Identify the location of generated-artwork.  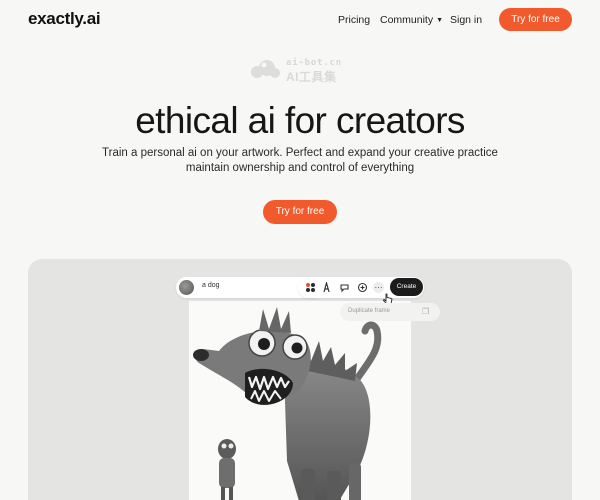
(300, 400).